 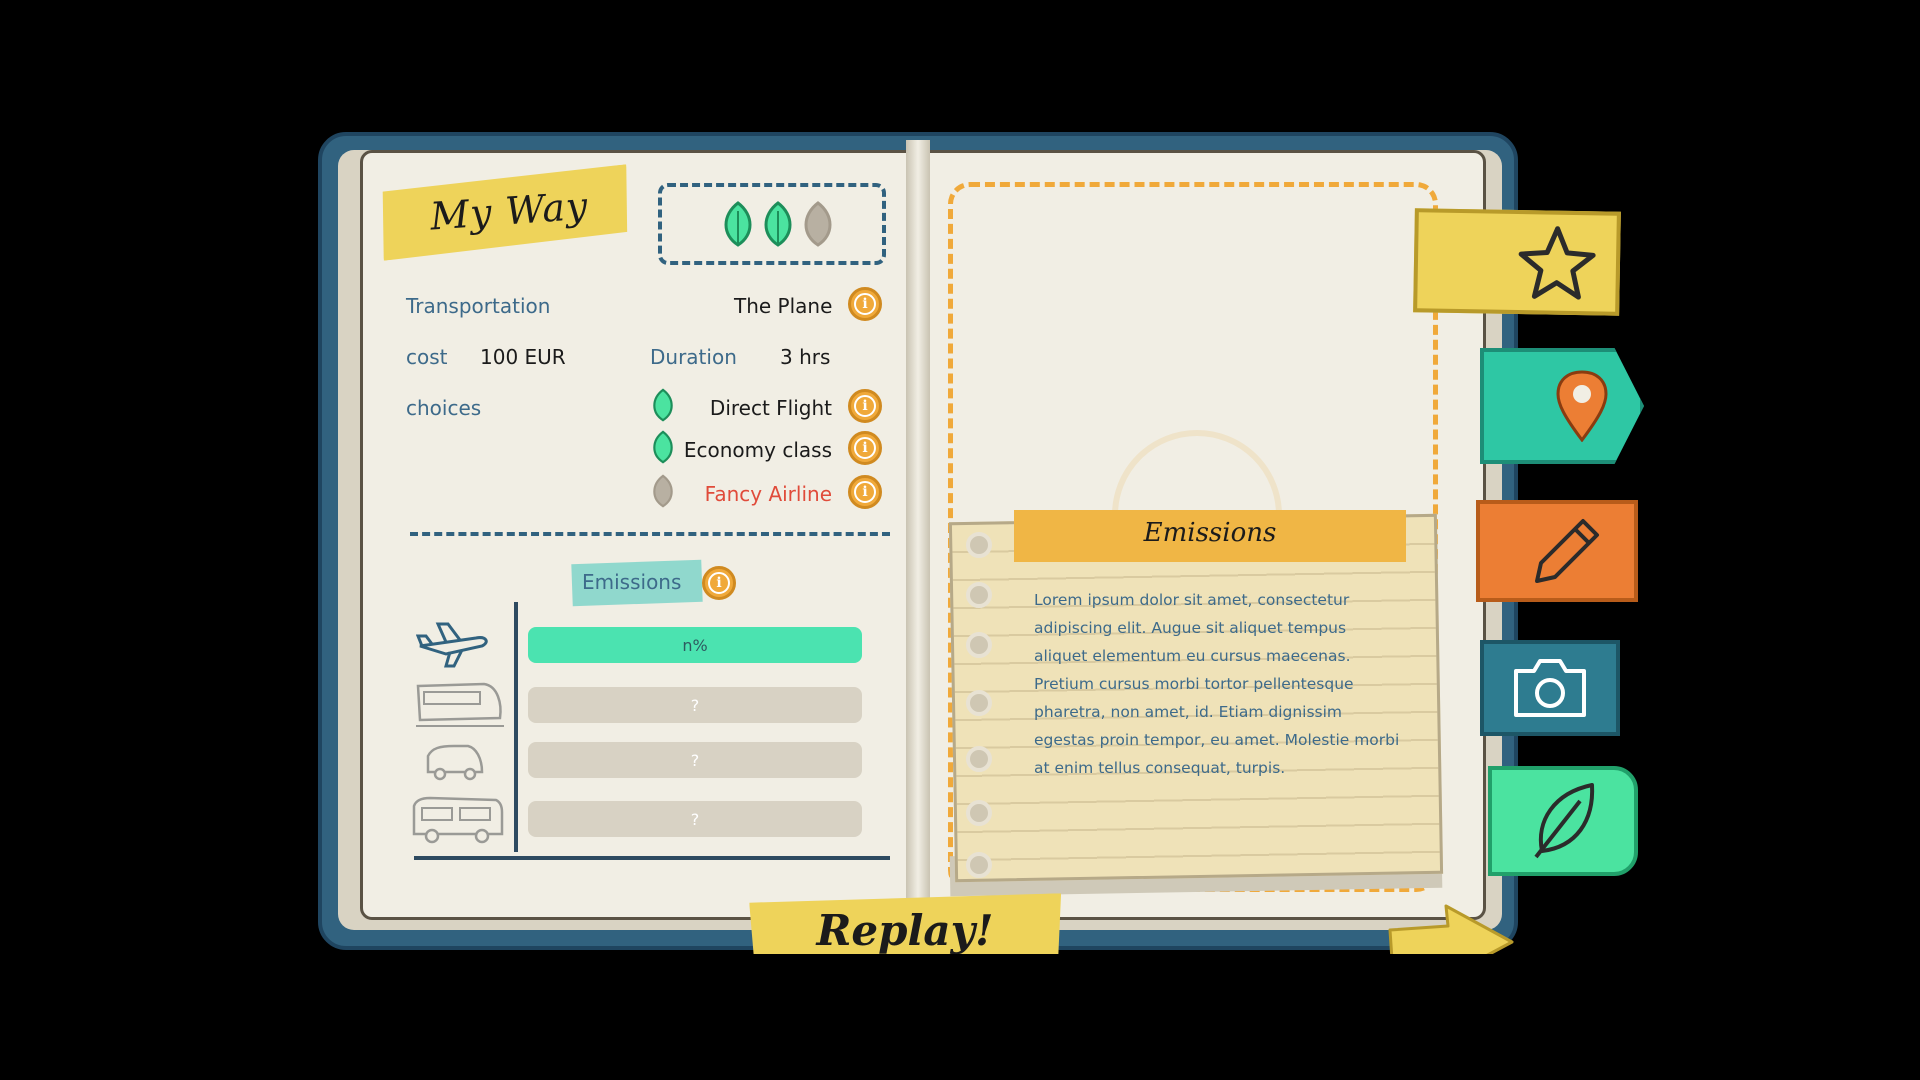 I want to click on chart-axis-x, so click(x=652, y=858).